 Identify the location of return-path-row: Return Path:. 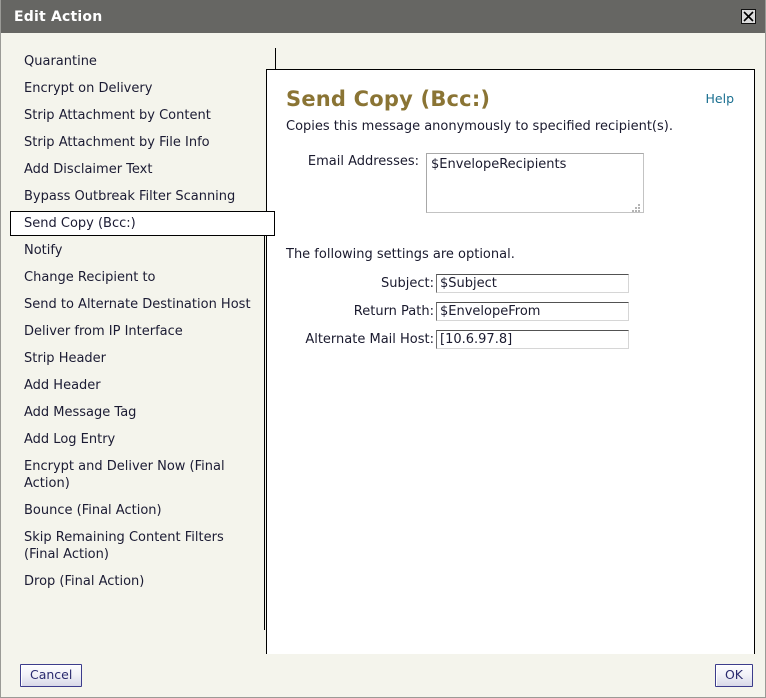
(510, 311).